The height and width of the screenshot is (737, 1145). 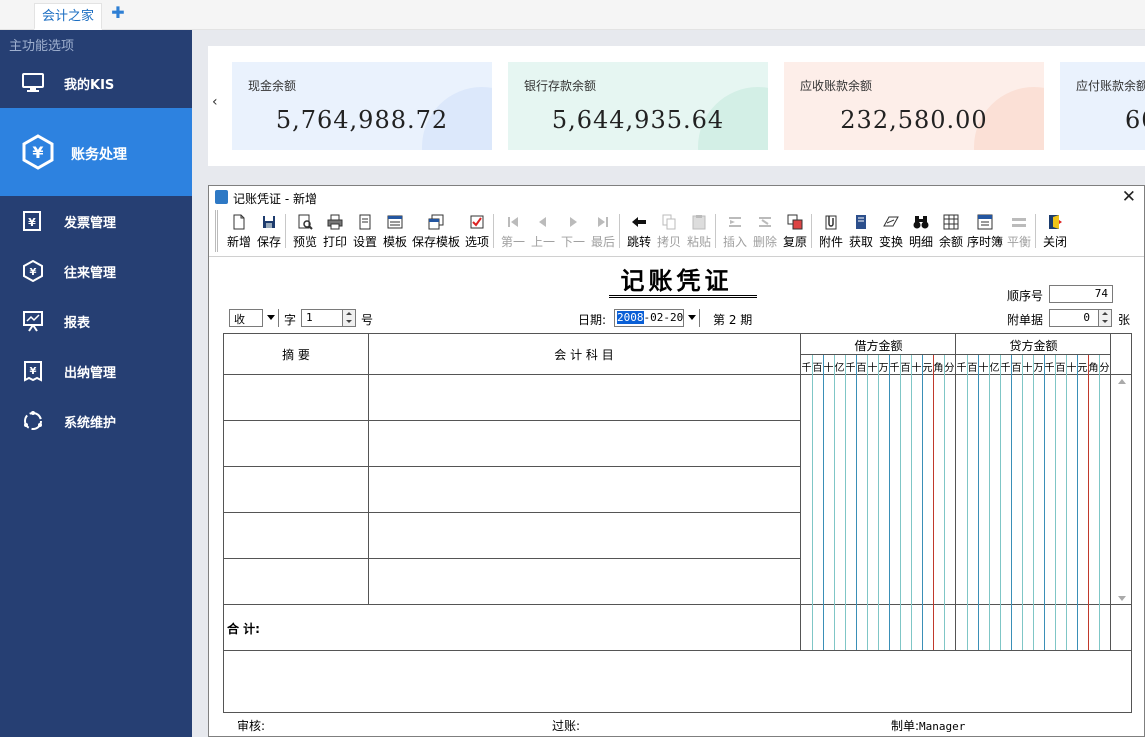 What do you see at coordinates (985, 222) in the screenshot?
I see `journal-icon` at bounding box center [985, 222].